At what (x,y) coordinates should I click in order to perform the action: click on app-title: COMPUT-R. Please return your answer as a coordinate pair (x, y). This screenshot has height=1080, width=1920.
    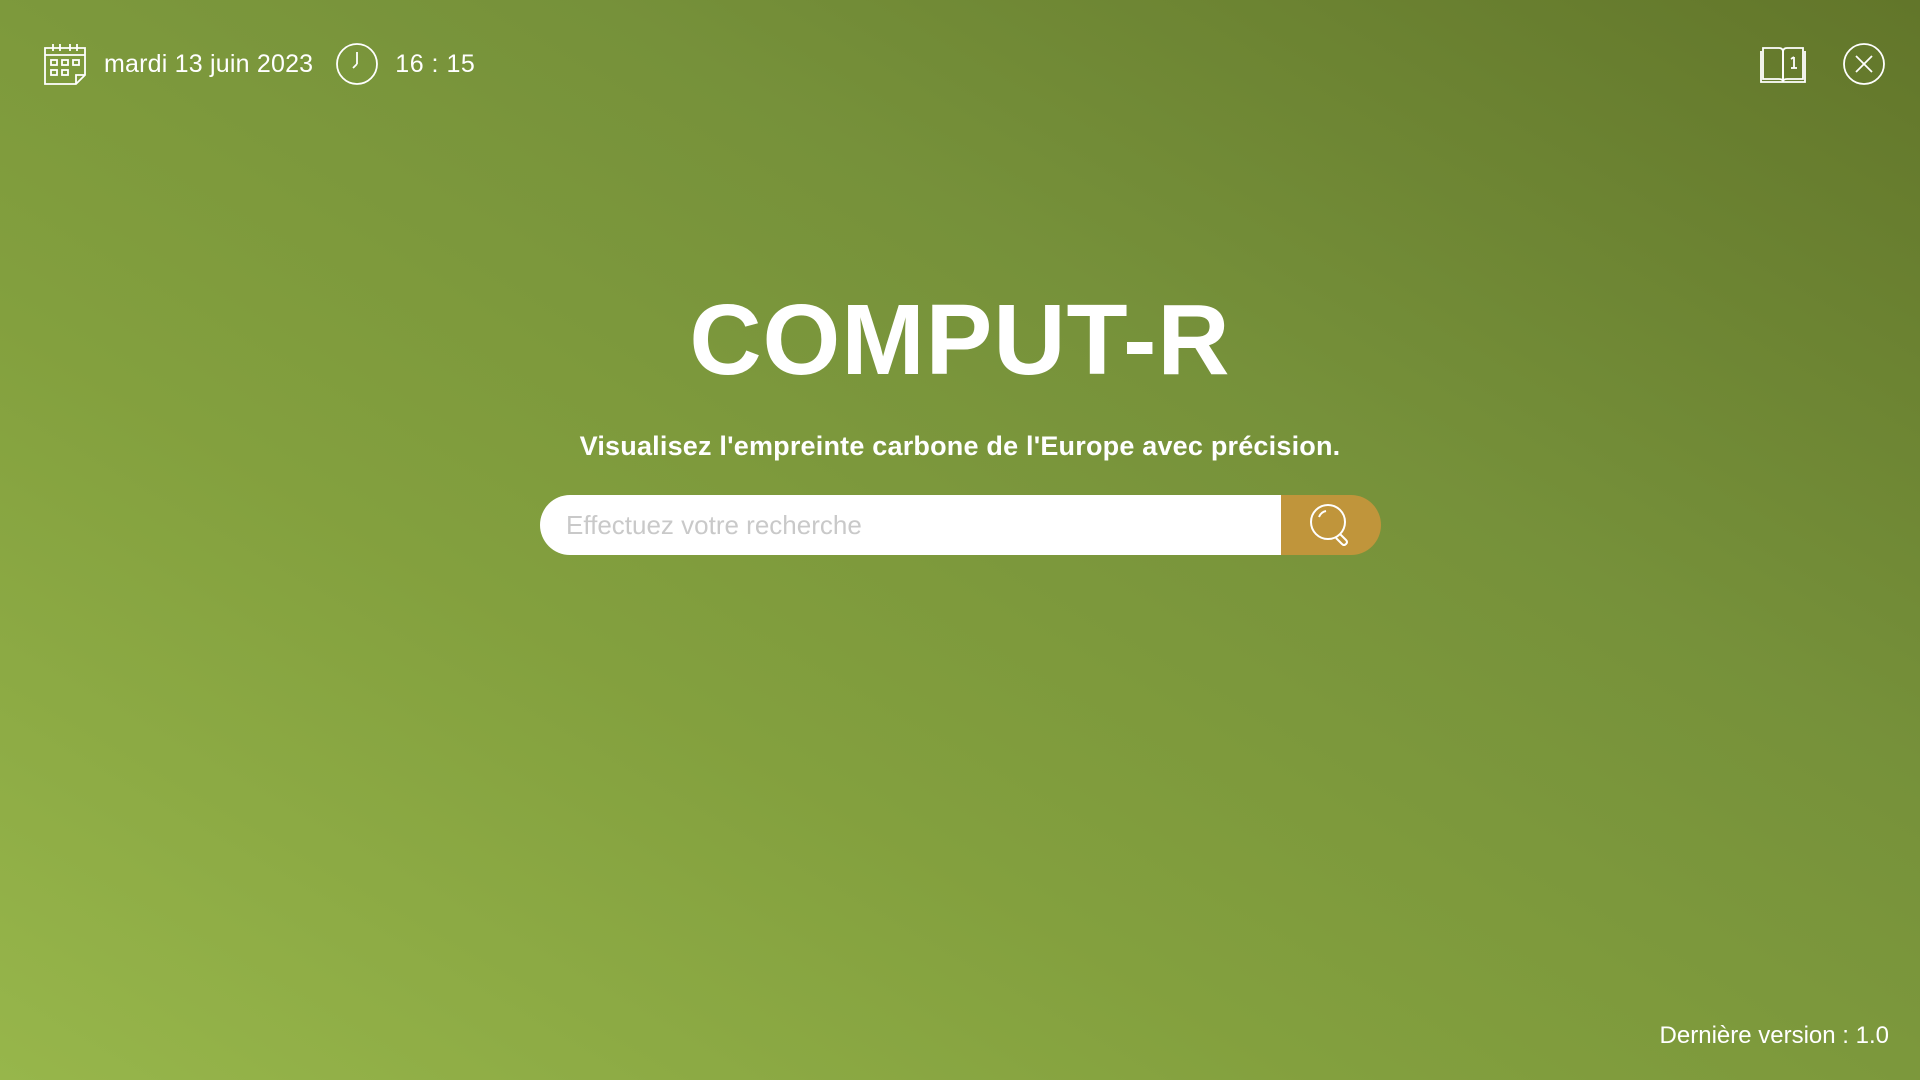
    Looking at the image, I should click on (960, 340).